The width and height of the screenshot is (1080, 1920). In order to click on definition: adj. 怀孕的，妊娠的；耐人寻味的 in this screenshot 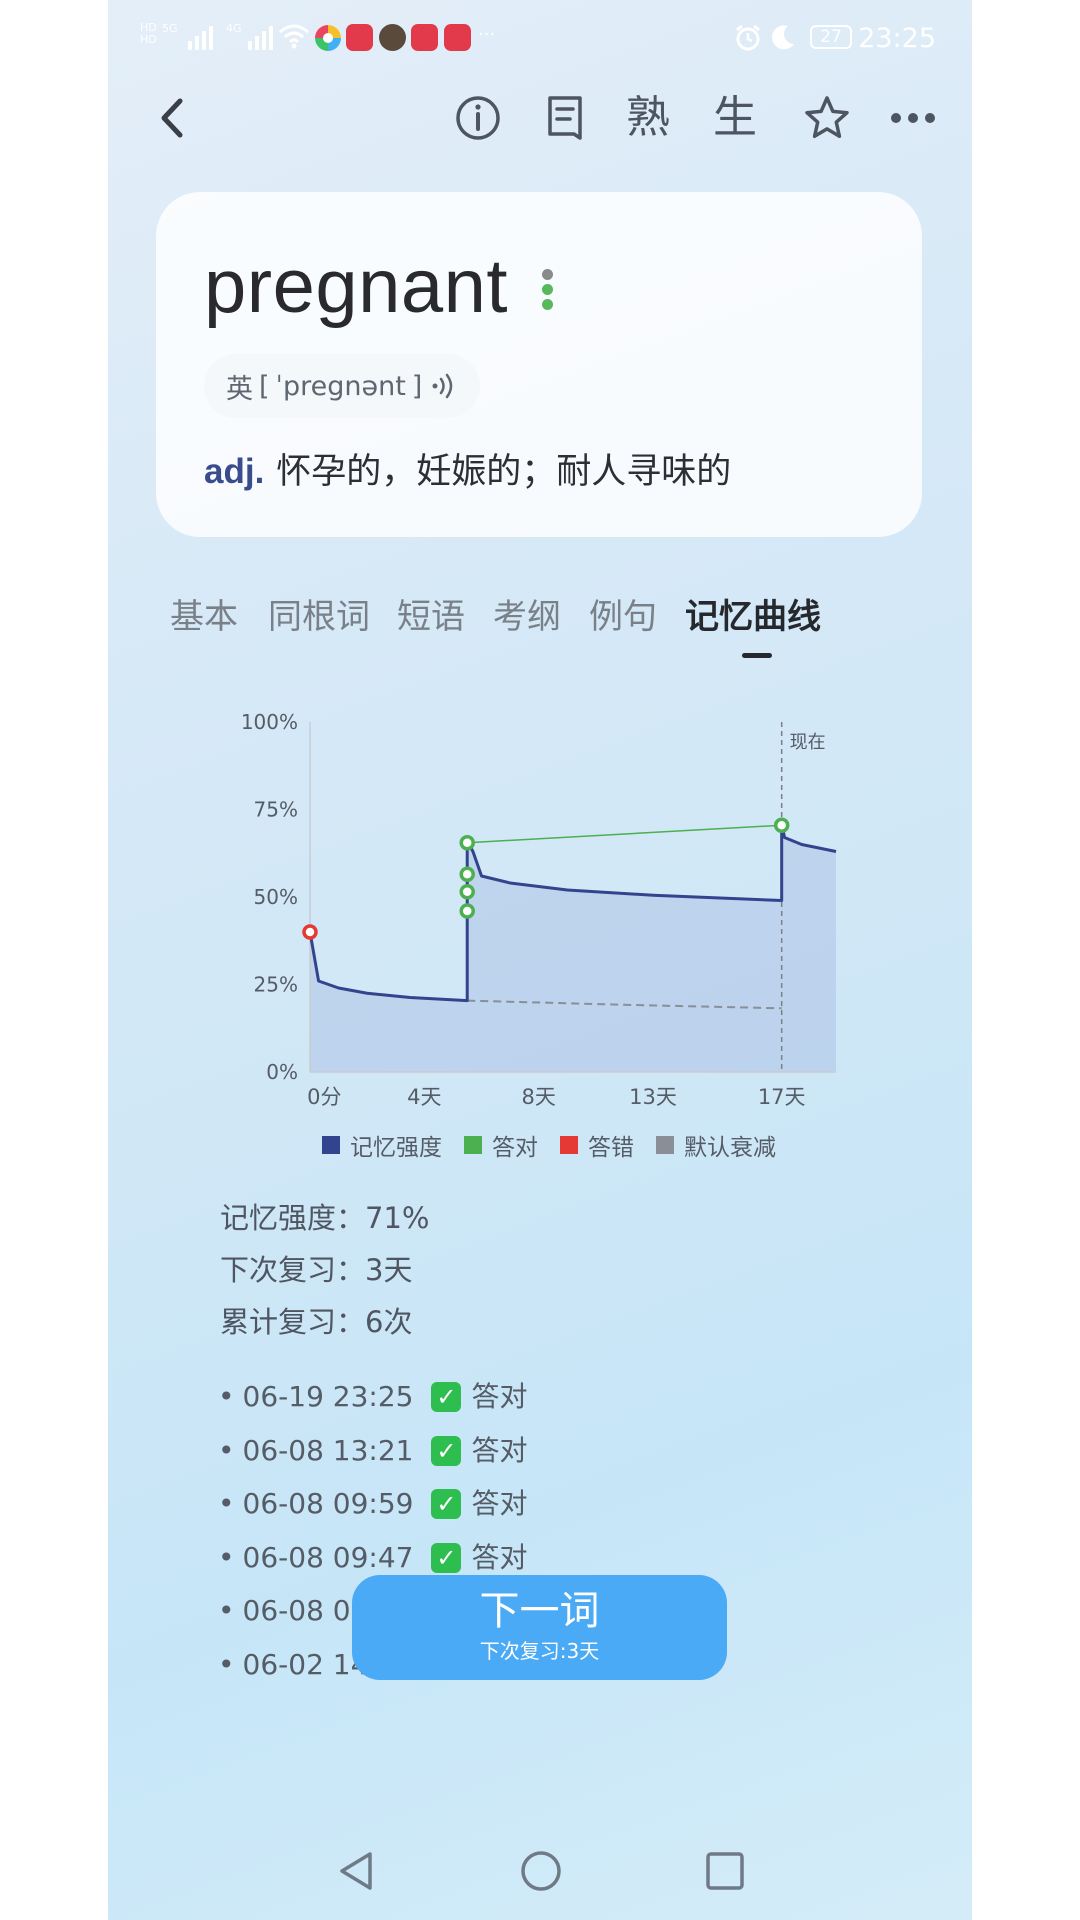, I will do `click(467, 472)`.